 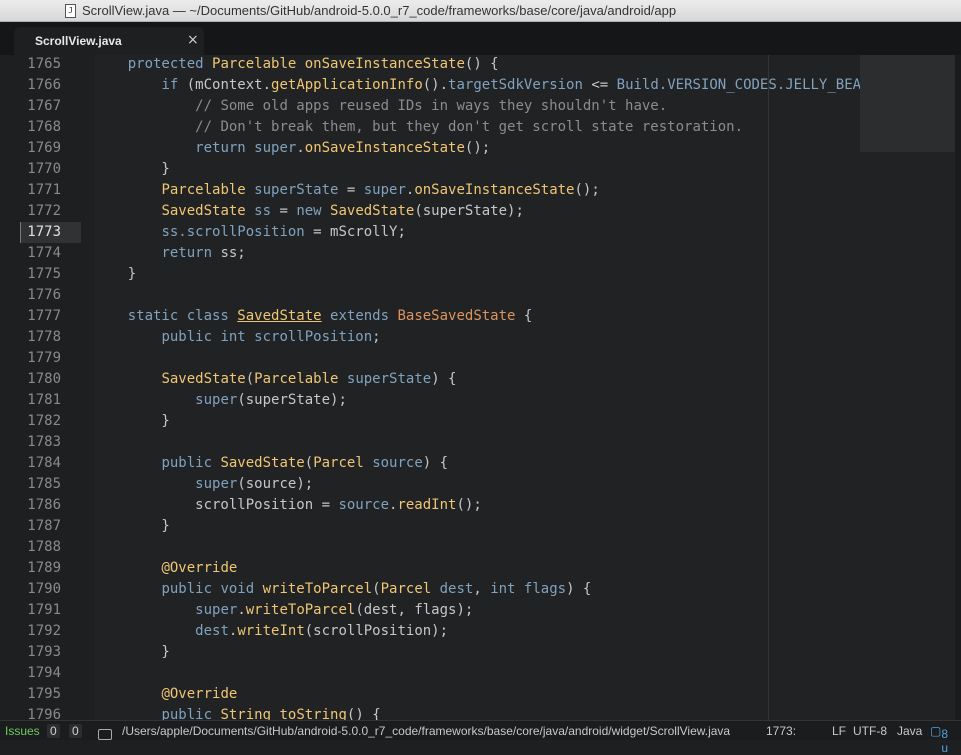 What do you see at coordinates (480, 400) in the screenshot?
I see `code-line: 1781 super(superState);` at bounding box center [480, 400].